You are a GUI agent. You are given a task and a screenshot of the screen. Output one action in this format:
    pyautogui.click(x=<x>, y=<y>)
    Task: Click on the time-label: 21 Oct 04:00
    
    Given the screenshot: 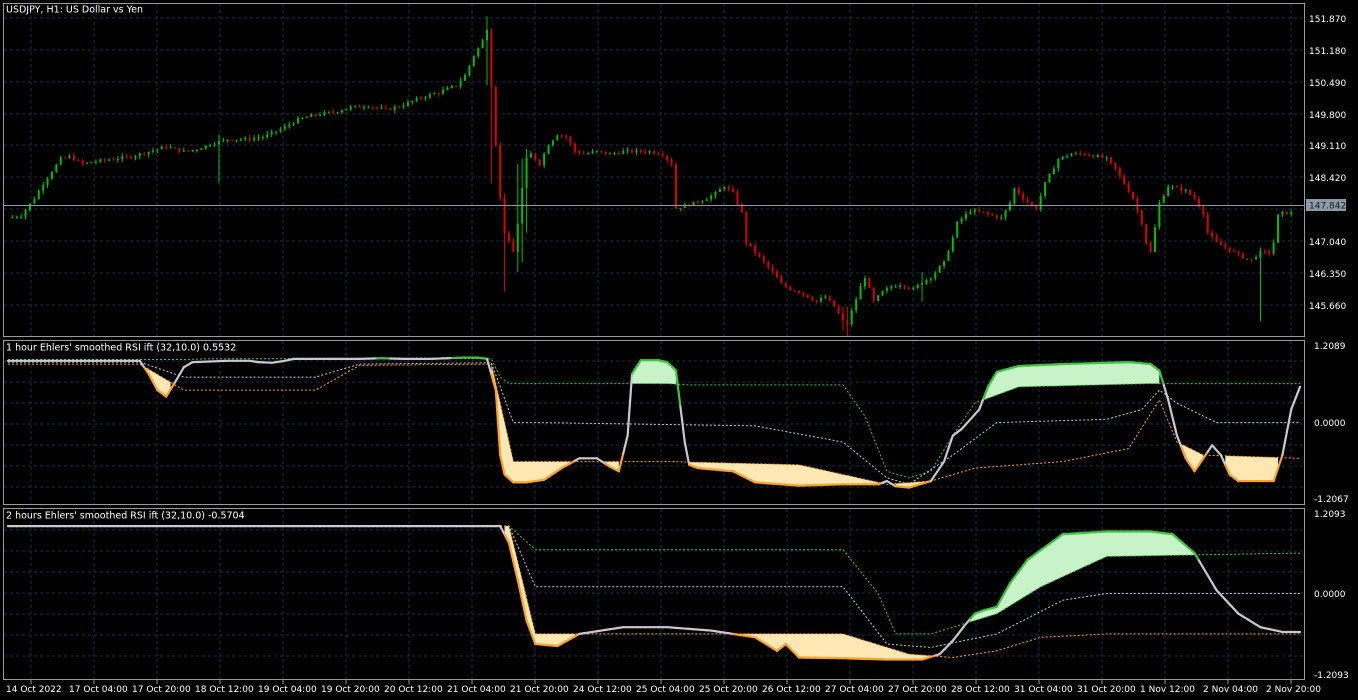 What is the action you would take?
    pyautogui.click(x=476, y=690)
    